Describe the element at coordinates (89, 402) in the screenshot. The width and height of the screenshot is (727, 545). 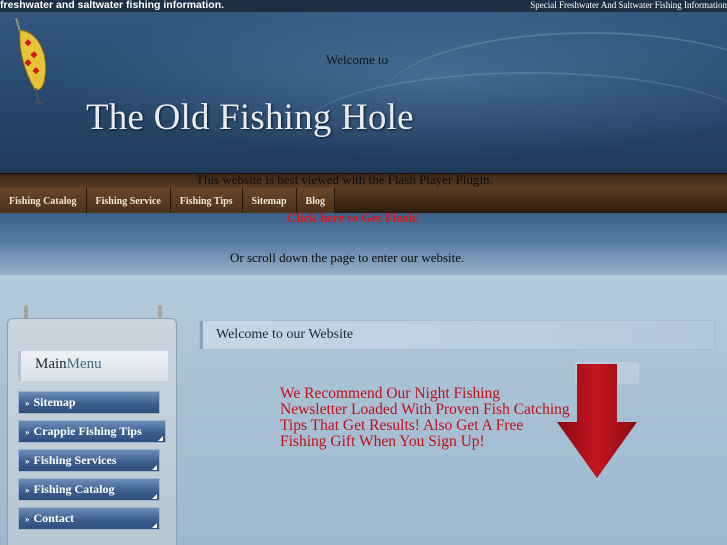
I see `menu-item-sitemap: » Sitemap` at that location.